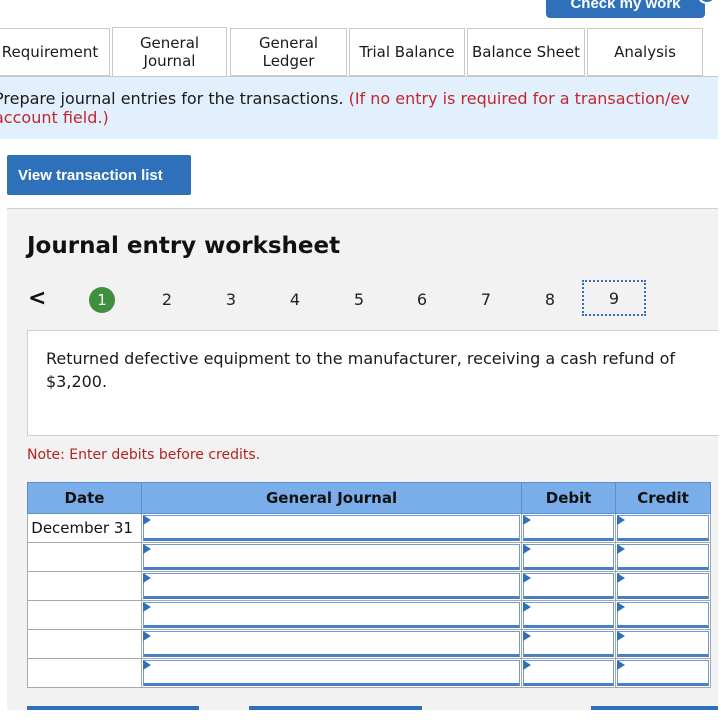 Image resolution: width=726 pixels, height=728 pixels. I want to click on tab-label: Trial Balance, so click(407, 52).